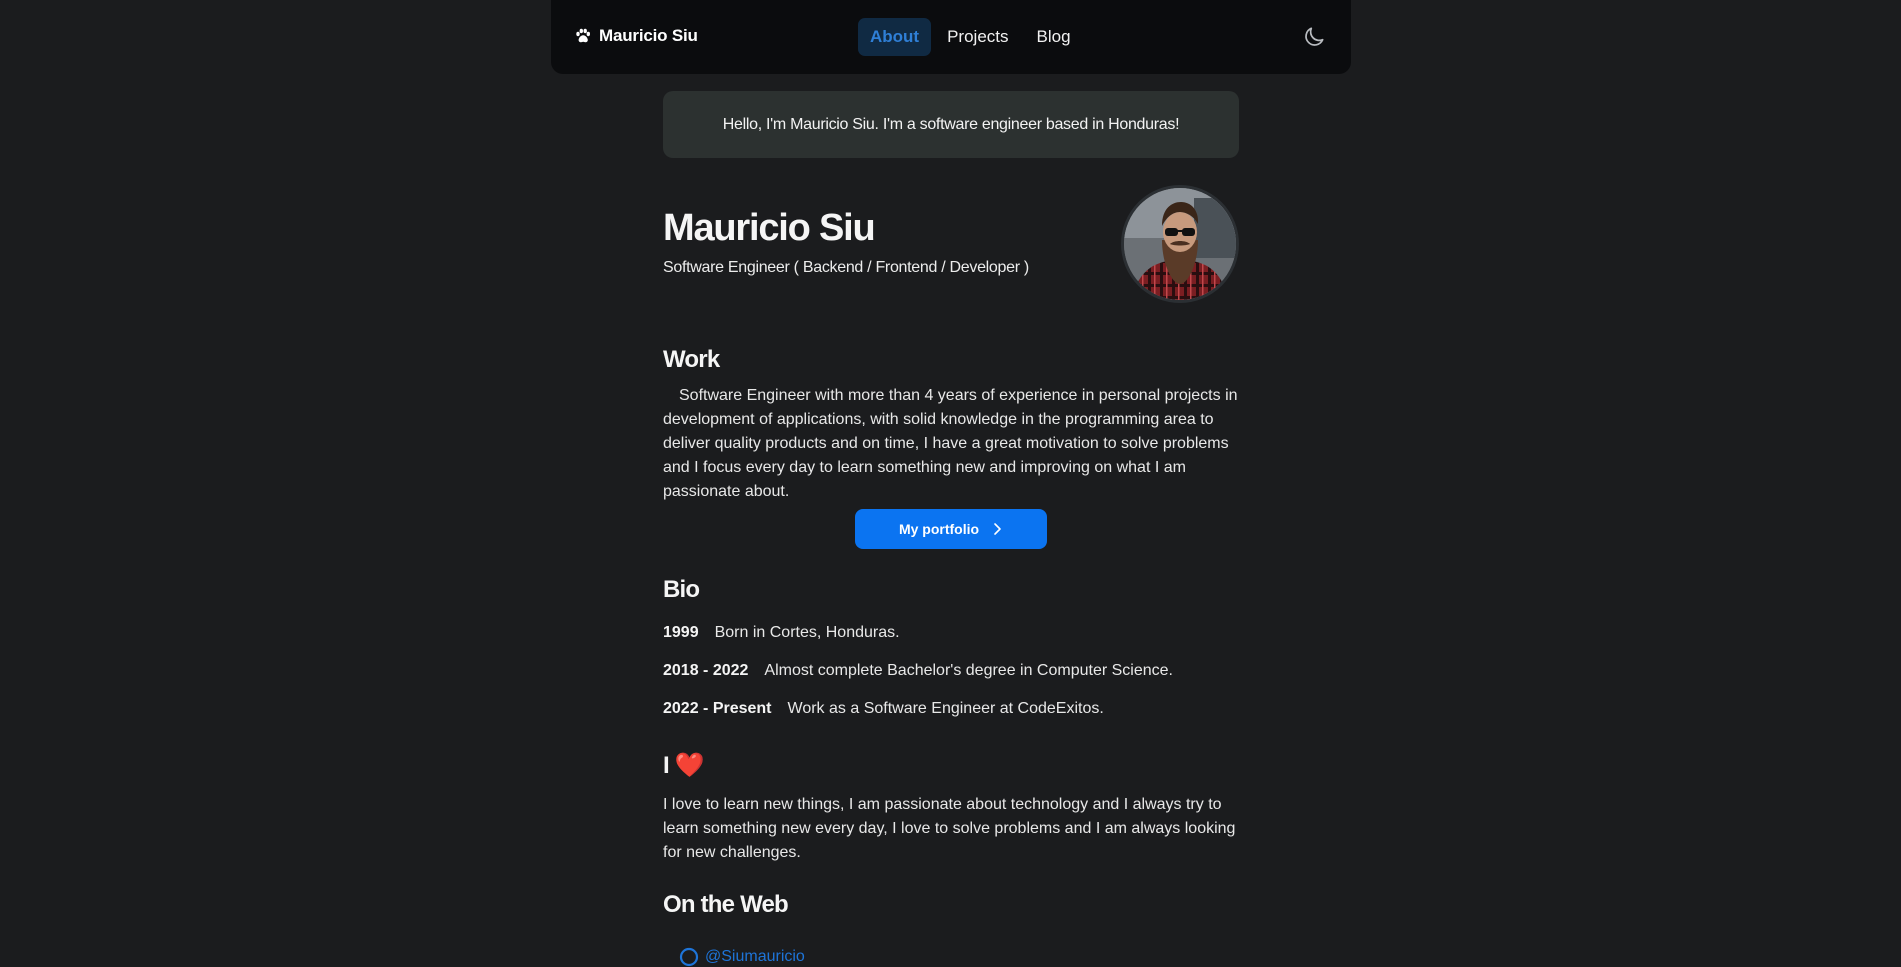 The height and width of the screenshot is (967, 1901). I want to click on top-navbar: Mauricio Siu About Projects Blog, so click(951, 37).